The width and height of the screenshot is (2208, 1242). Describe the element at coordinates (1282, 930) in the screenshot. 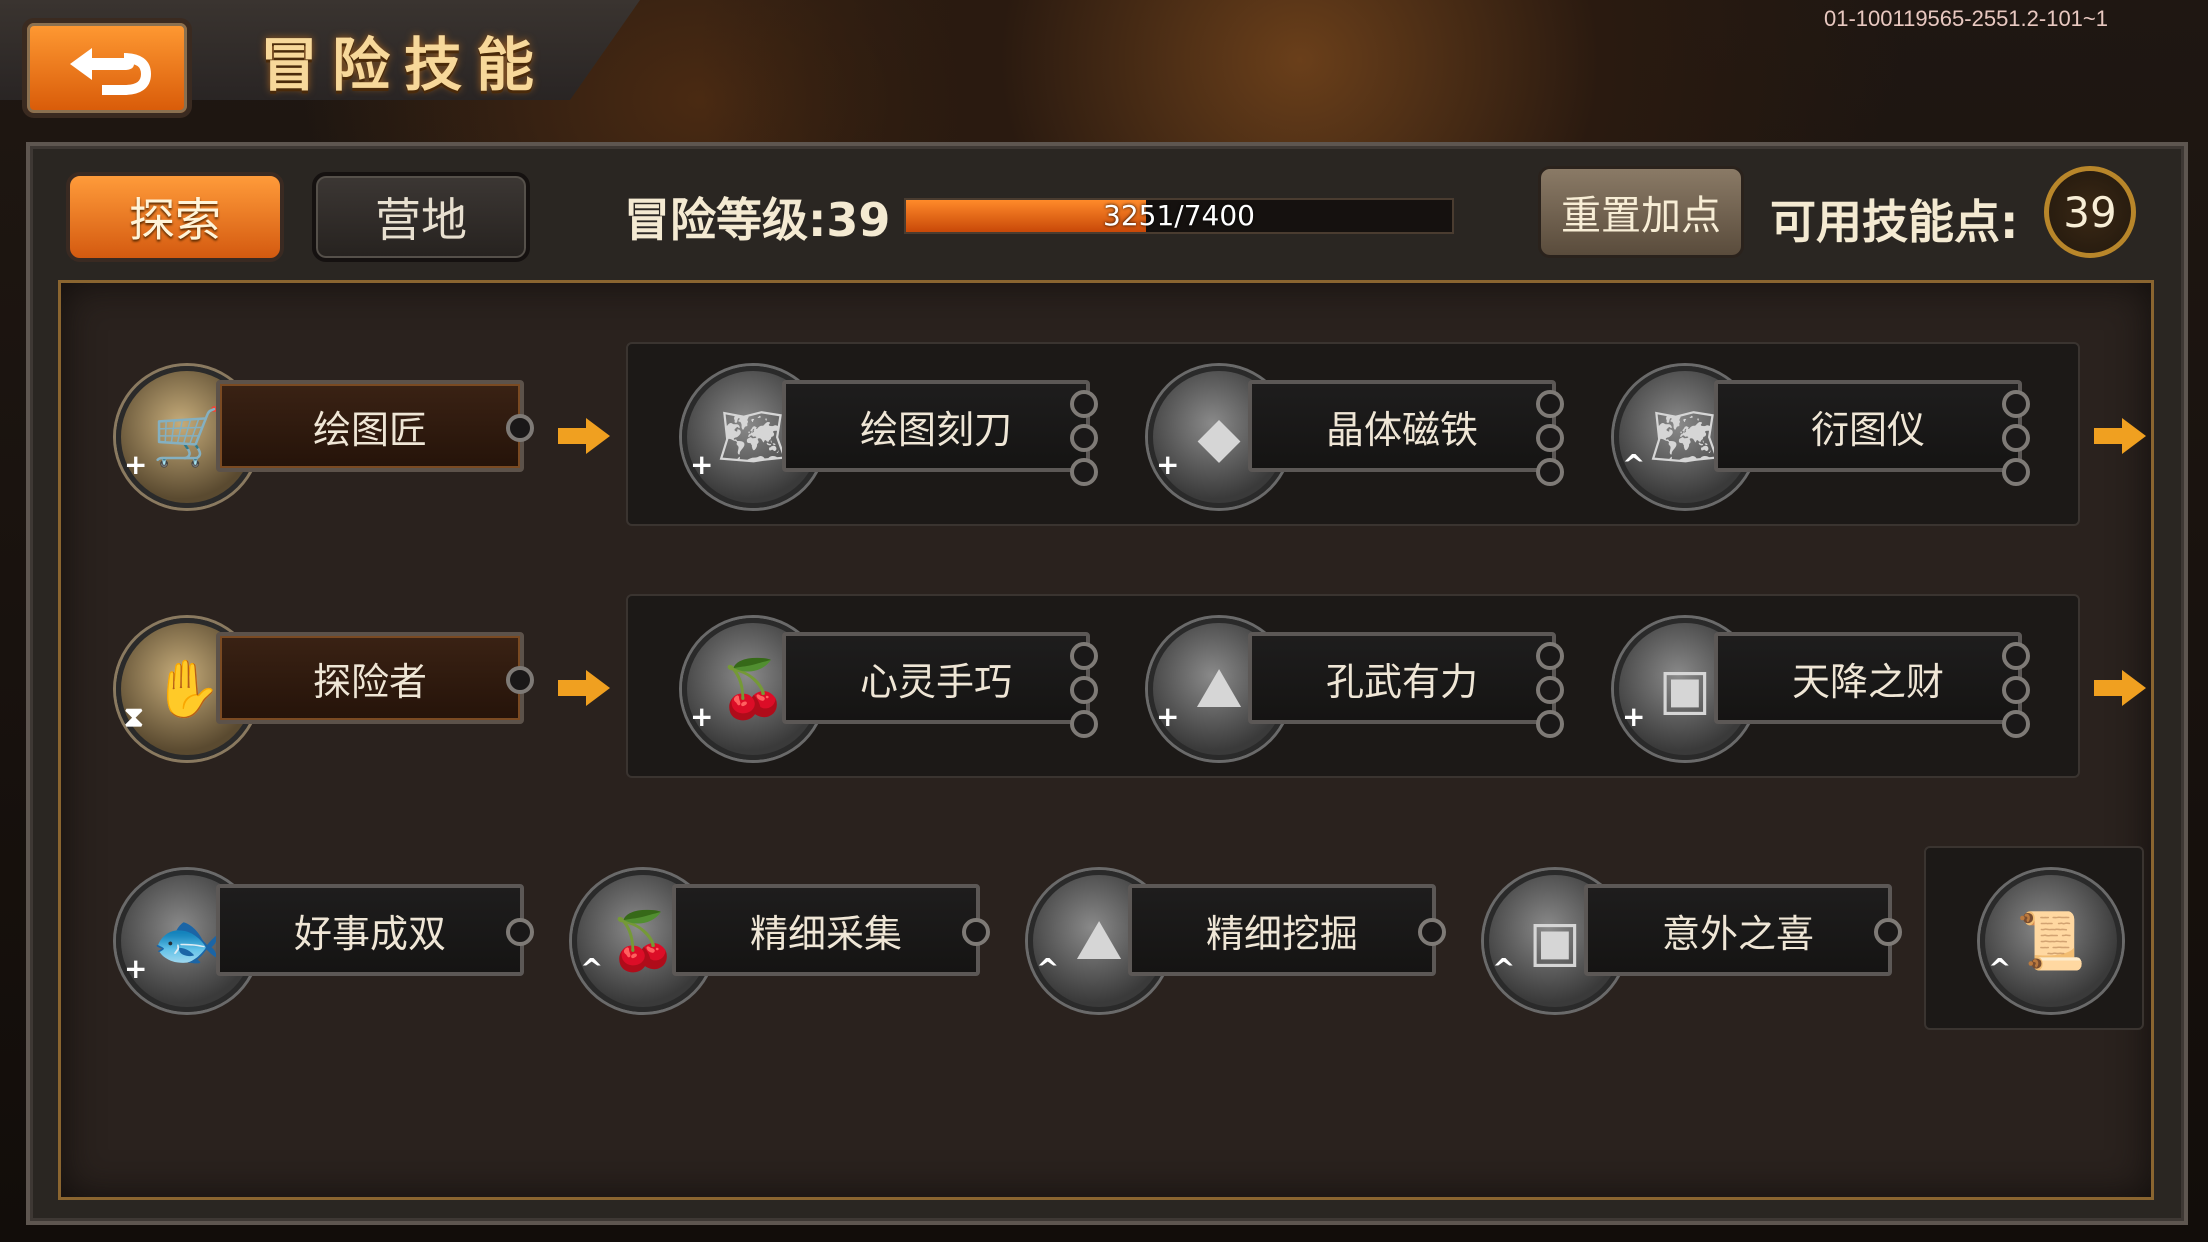

I see `skill-name: 精细挖掘` at that location.